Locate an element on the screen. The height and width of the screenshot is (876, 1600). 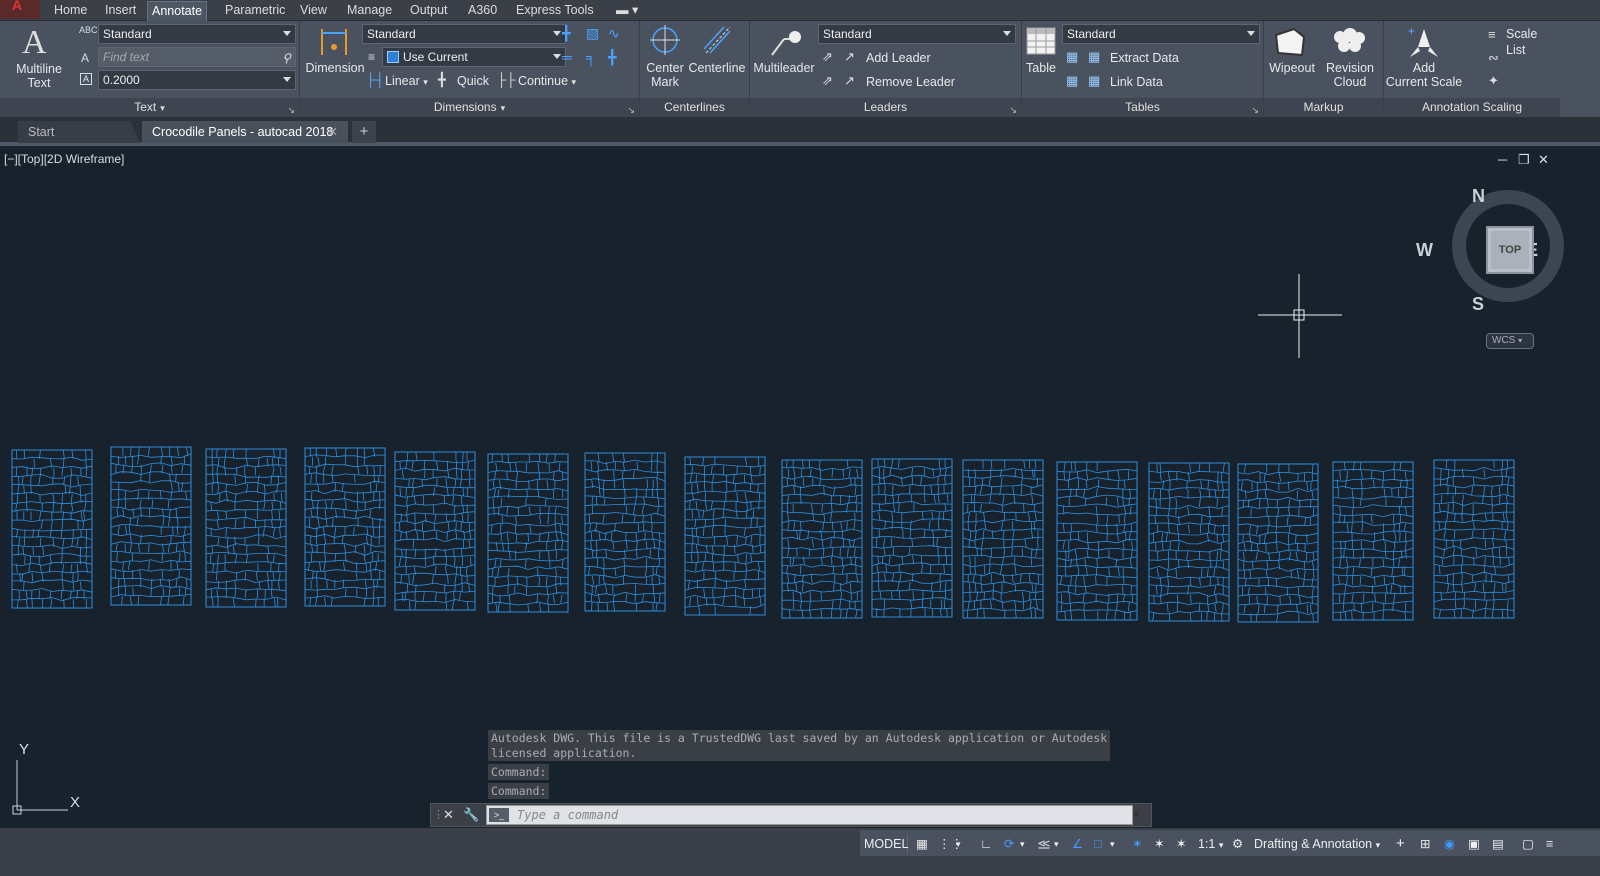
center-mark-button: Center Mark is located at coordinates (665, 75).